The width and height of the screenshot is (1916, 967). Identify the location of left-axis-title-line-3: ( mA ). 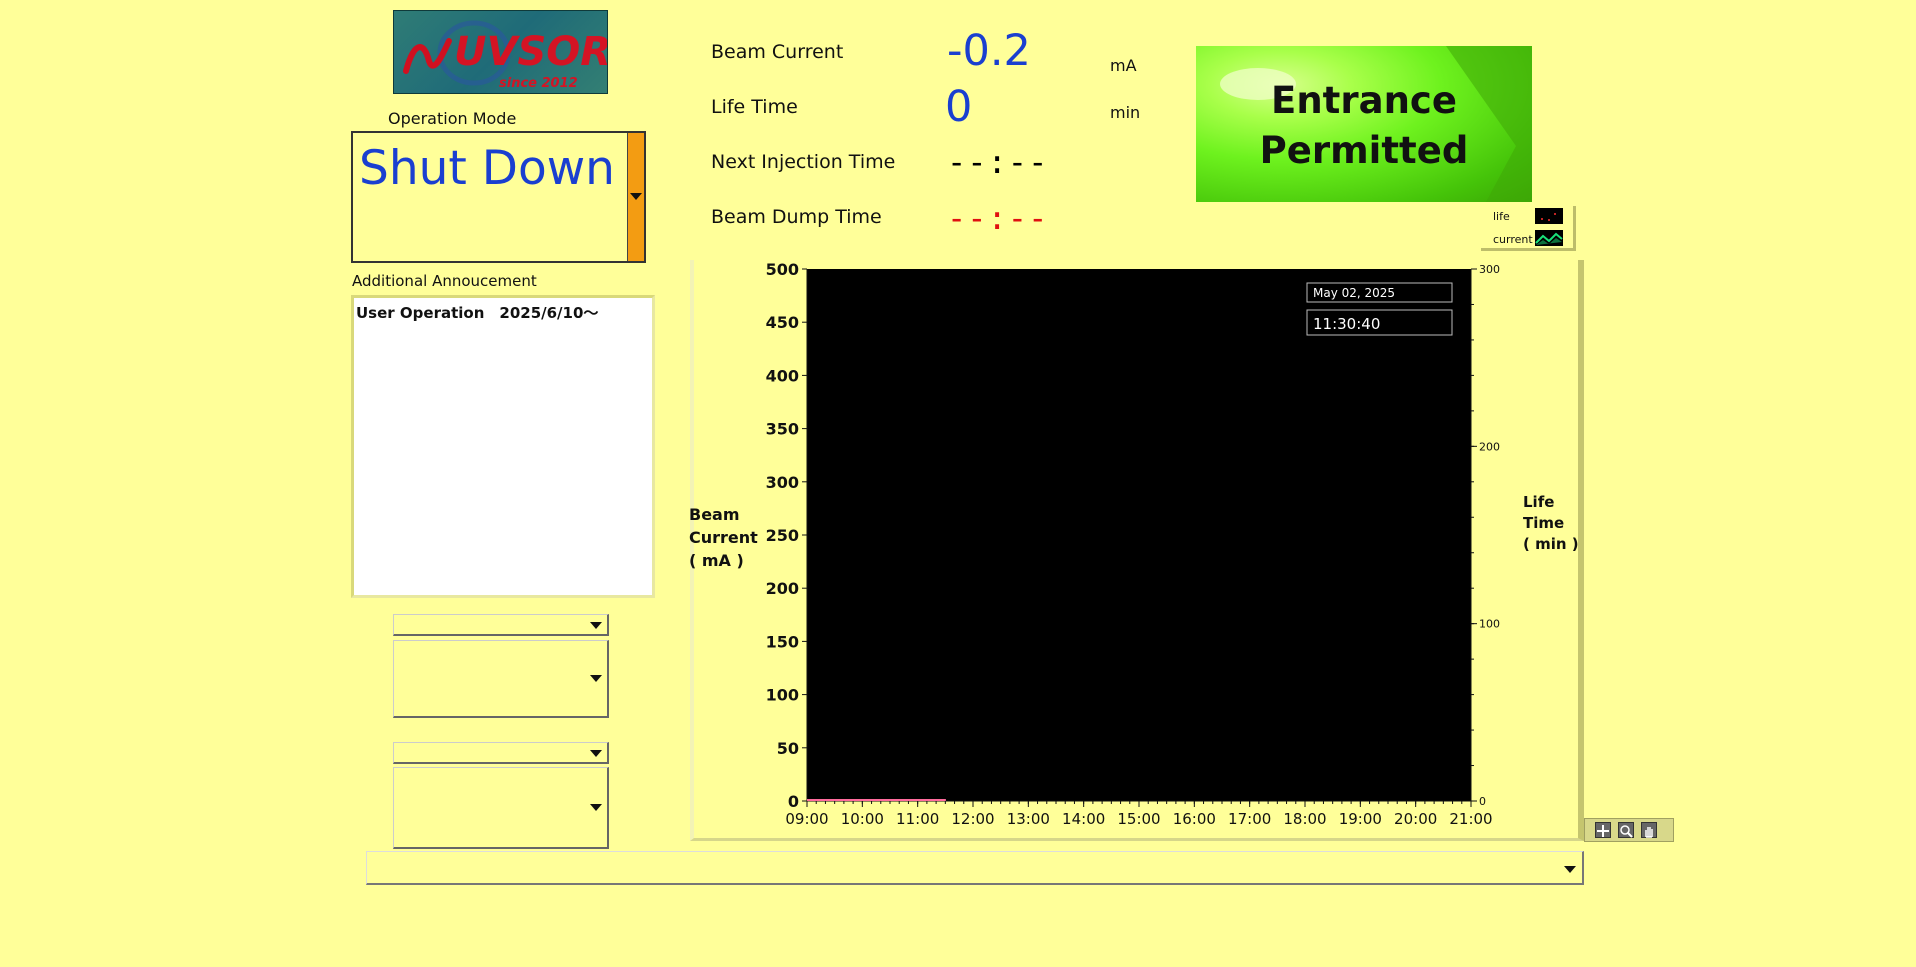
(716, 560).